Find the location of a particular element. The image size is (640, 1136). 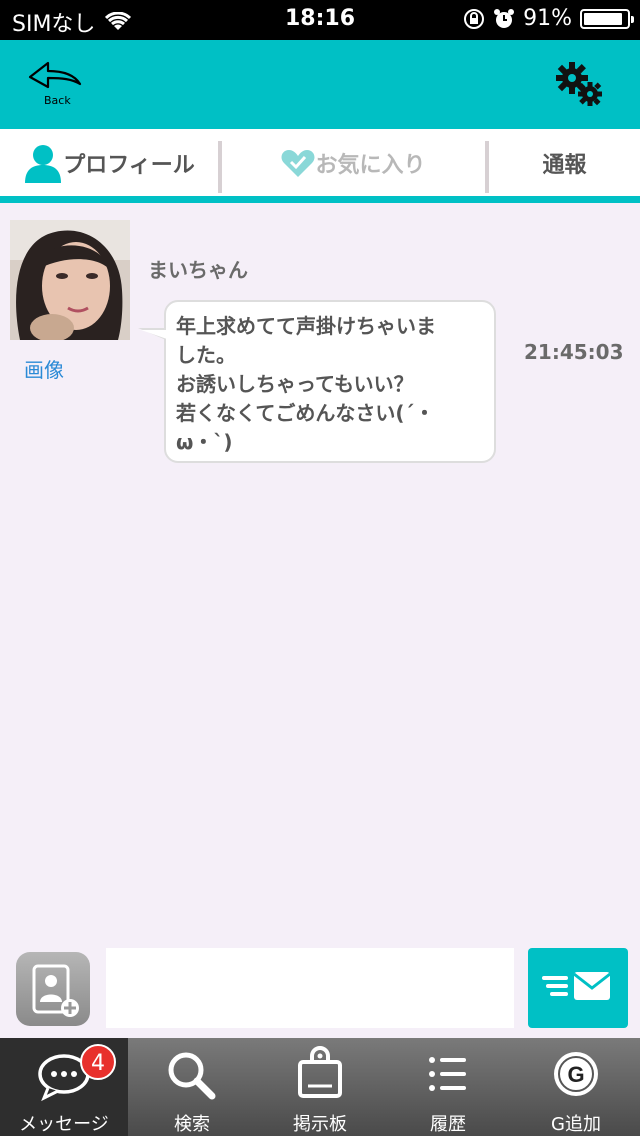

message-text-line: 若くなくてごめんなさい(´・ is located at coordinates (305, 413).